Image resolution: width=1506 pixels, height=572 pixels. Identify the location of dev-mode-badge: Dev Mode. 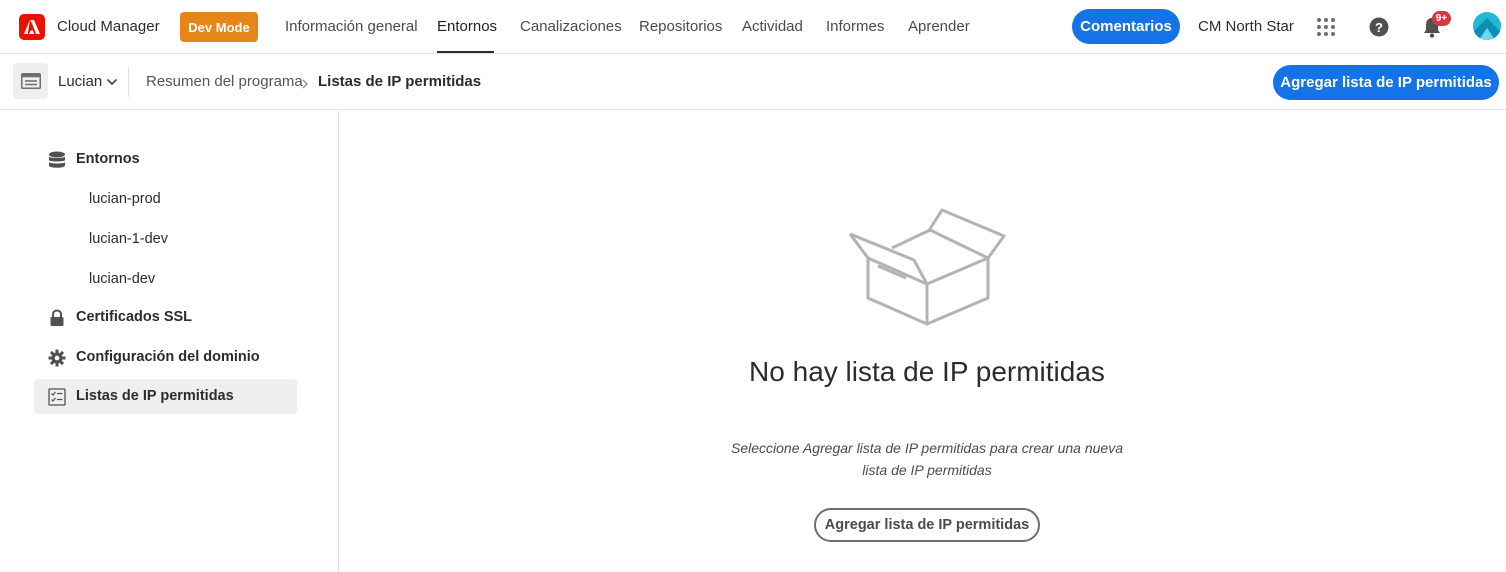
(219, 27).